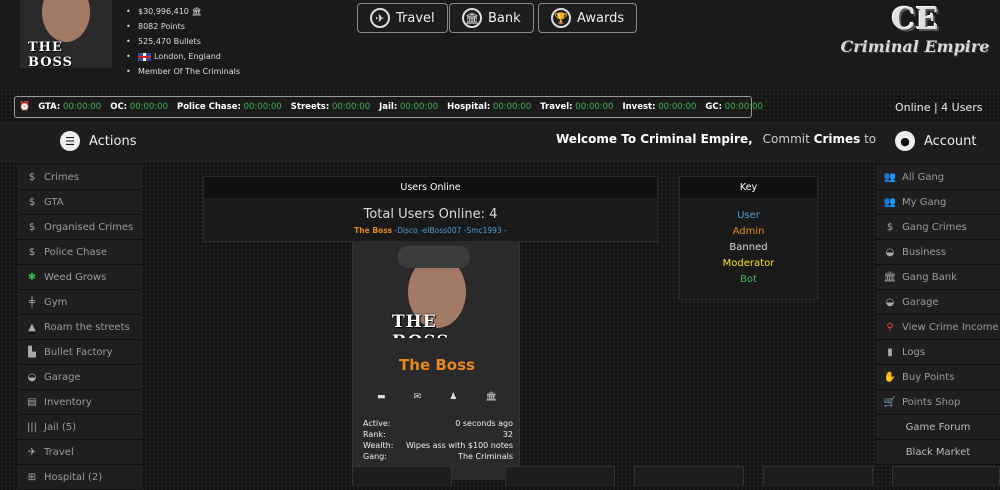  I want to click on sidebar-label: Weed Grows, so click(75, 277).